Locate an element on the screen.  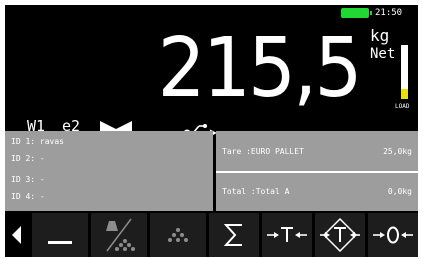
total-label: Total :Total A is located at coordinates (256, 191).